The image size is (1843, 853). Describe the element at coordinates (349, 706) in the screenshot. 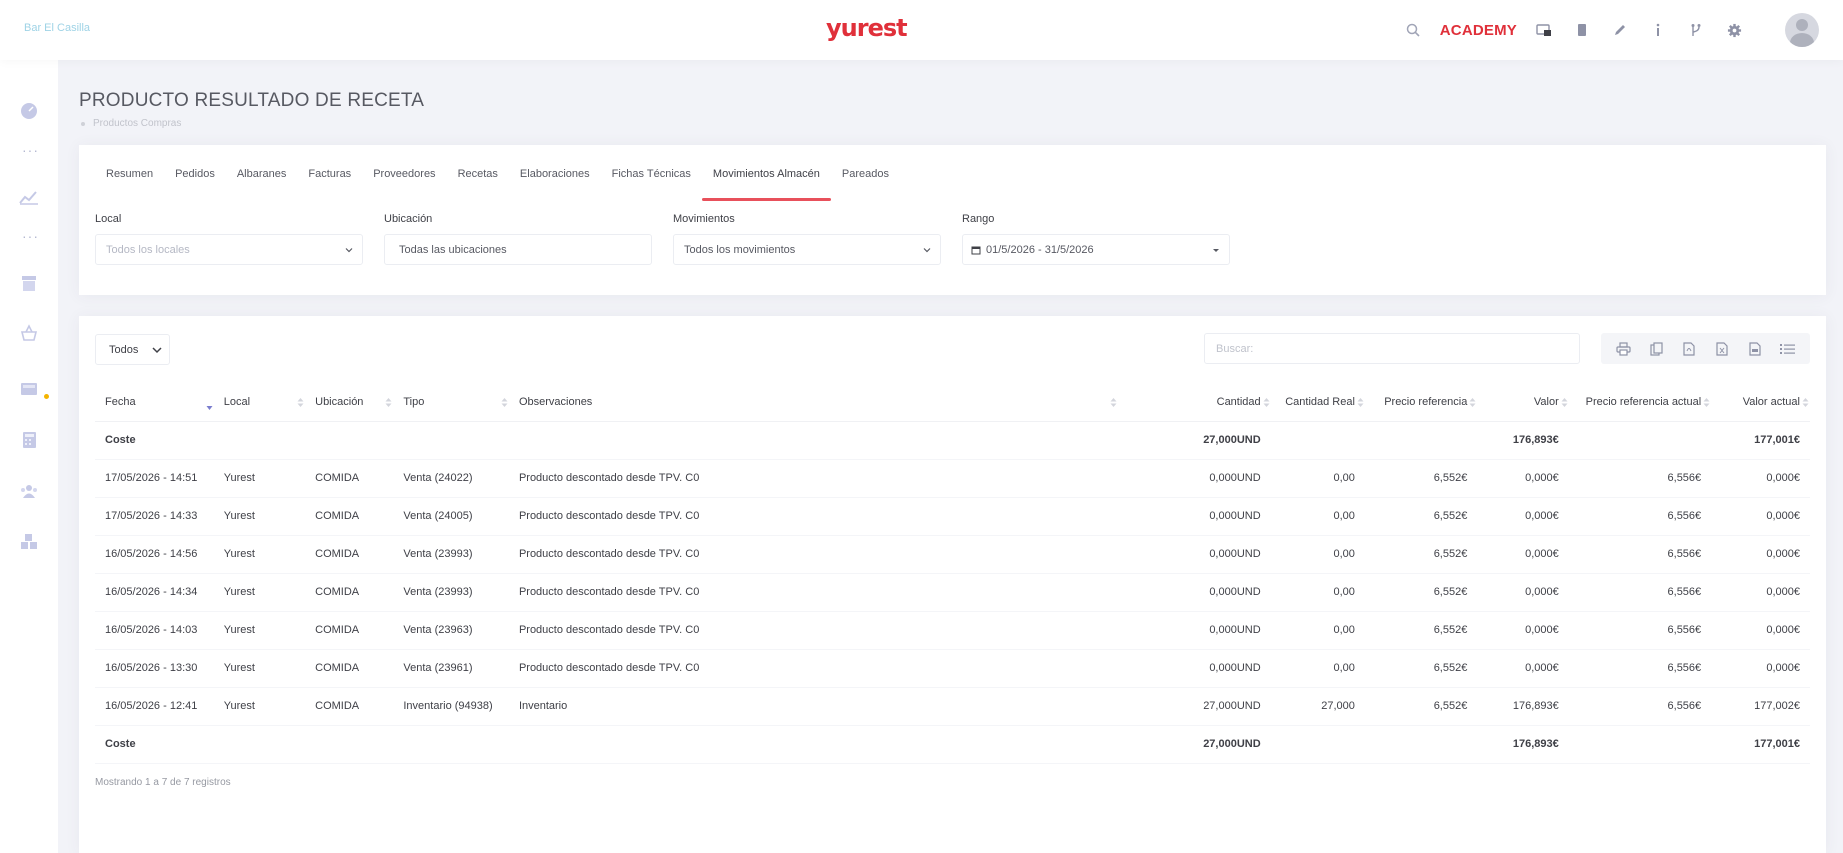

I see `table-cell: COMIDA` at that location.